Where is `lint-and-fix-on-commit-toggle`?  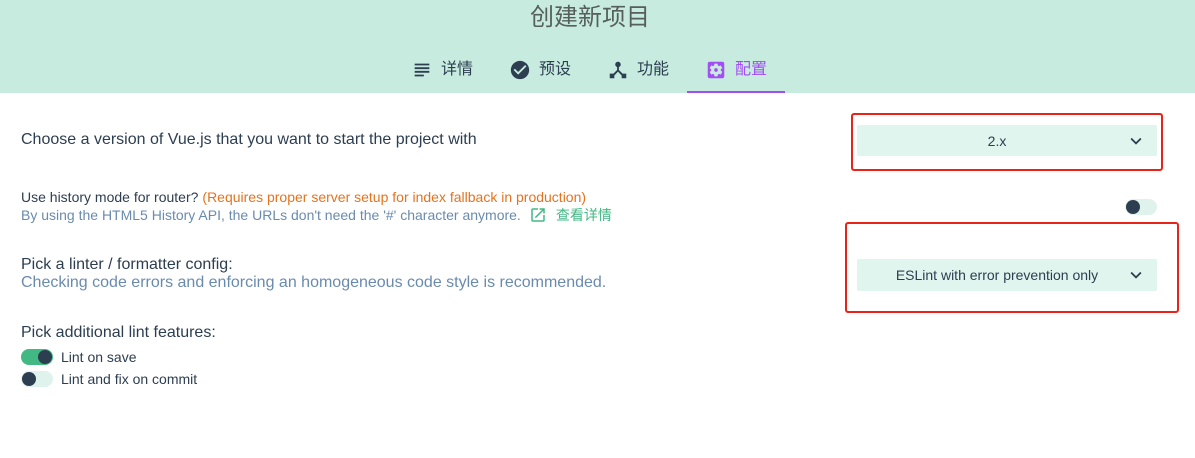
lint-and-fix-on-commit-toggle is located at coordinates (37, 379).